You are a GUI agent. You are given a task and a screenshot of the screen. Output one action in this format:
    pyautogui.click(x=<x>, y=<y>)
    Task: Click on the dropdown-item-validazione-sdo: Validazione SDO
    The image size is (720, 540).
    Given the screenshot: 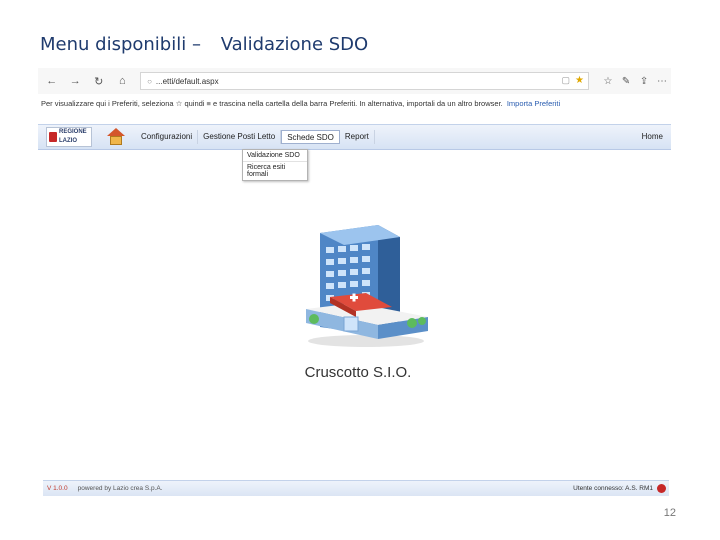 What is the action you would take?
    pyautogui.click(x=275, y=155)
    